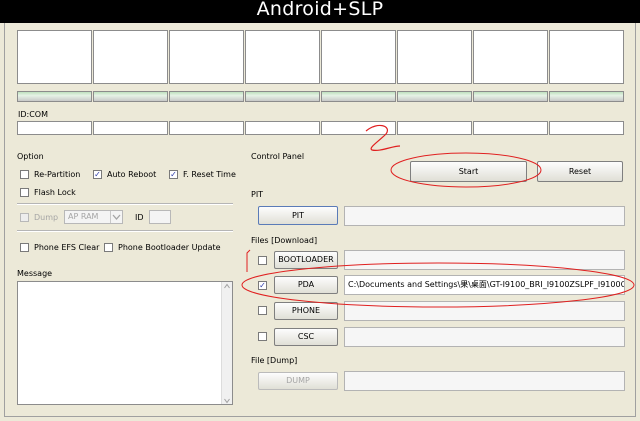  I want to click on f-reset-time-checkbox: ✓, so click(173, 174).